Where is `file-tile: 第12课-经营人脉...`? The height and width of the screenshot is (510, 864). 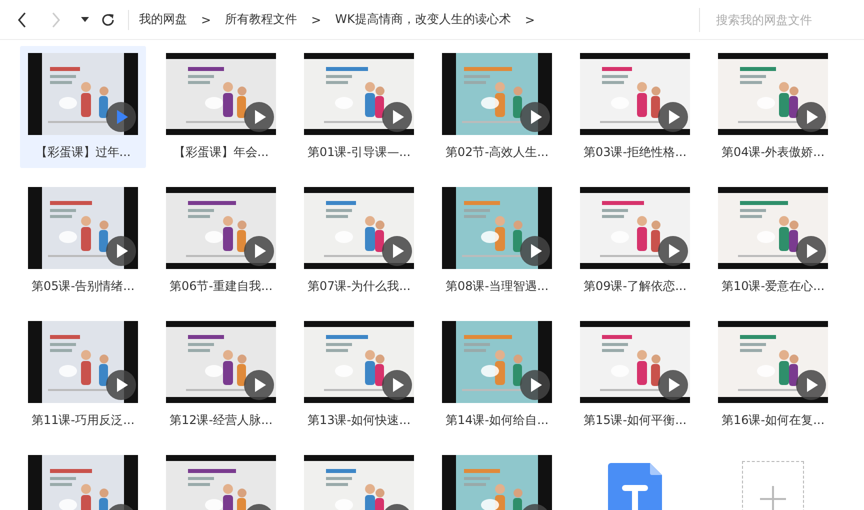 file-tile: 第12课-经营人脉... is located at coordinates (221, 375).